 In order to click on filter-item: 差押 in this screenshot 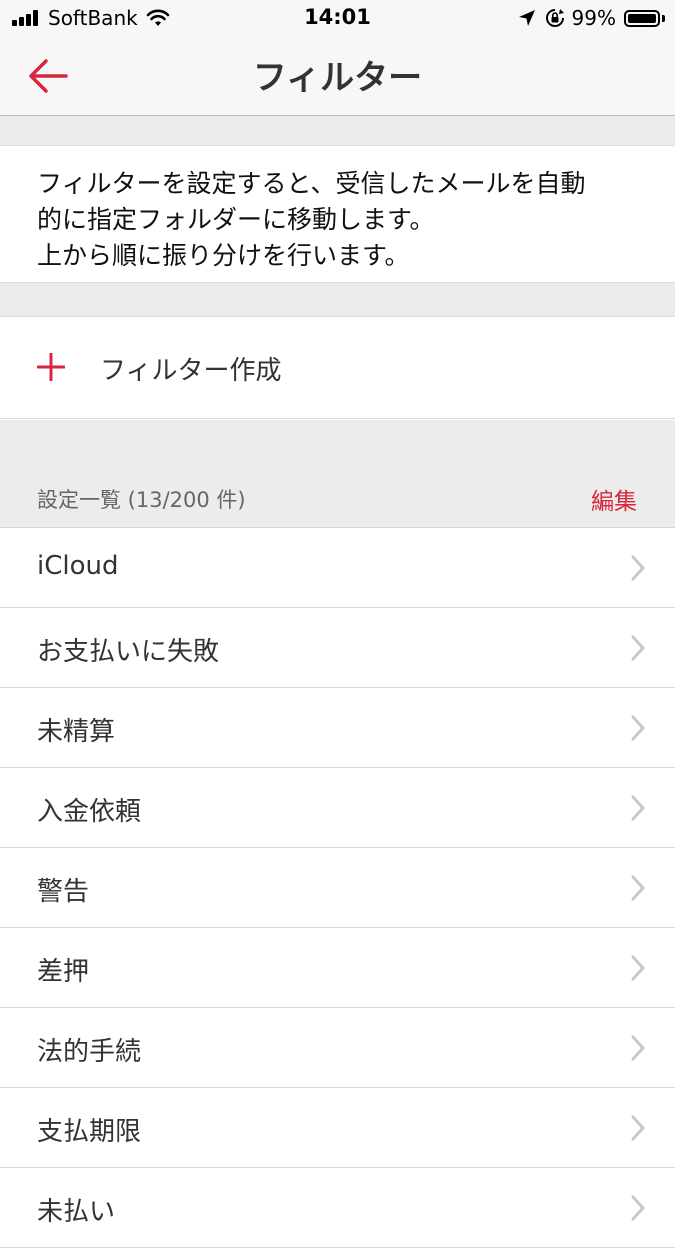, I will do `click(337, 968)`.